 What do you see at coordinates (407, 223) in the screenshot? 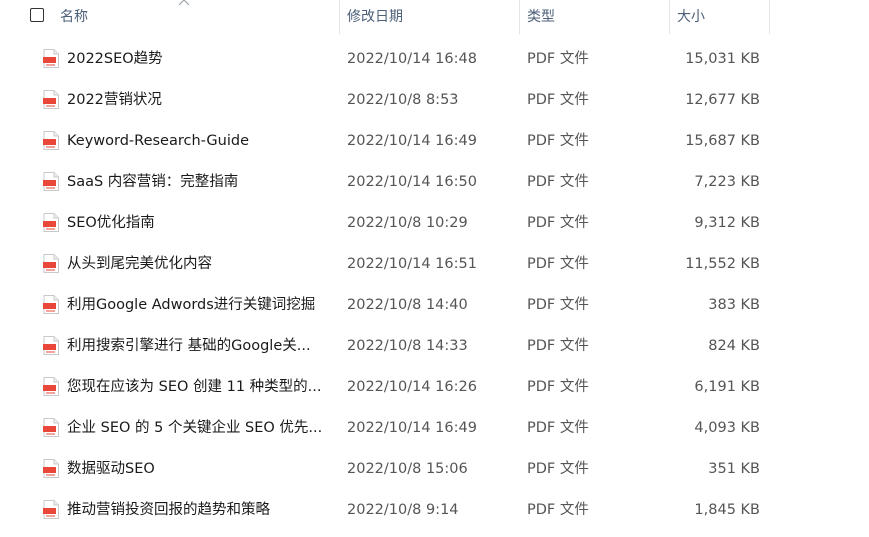
I see `file-date-modified: 2022/10/8 10:29` at bounding box center [407, 223].